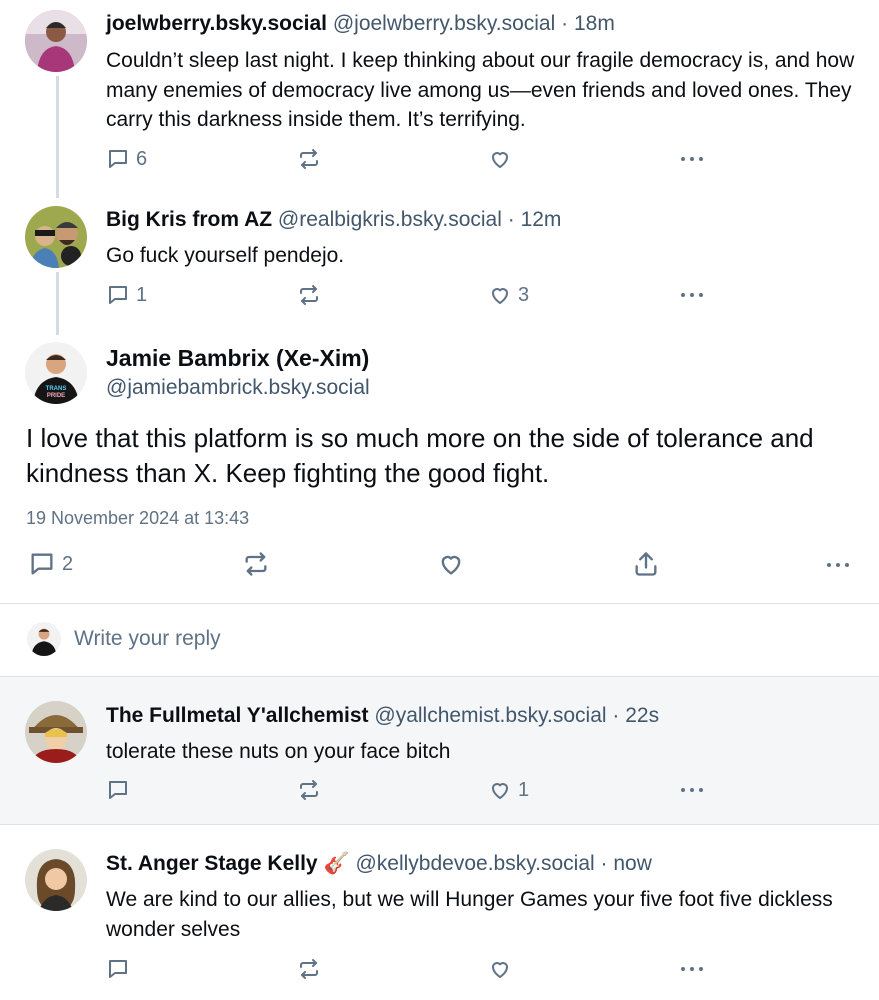  What do you see at coordinates (336, 863) in the screenshot?
I see `guitar-emoji: 🎸` at bounding box center [336, 863].